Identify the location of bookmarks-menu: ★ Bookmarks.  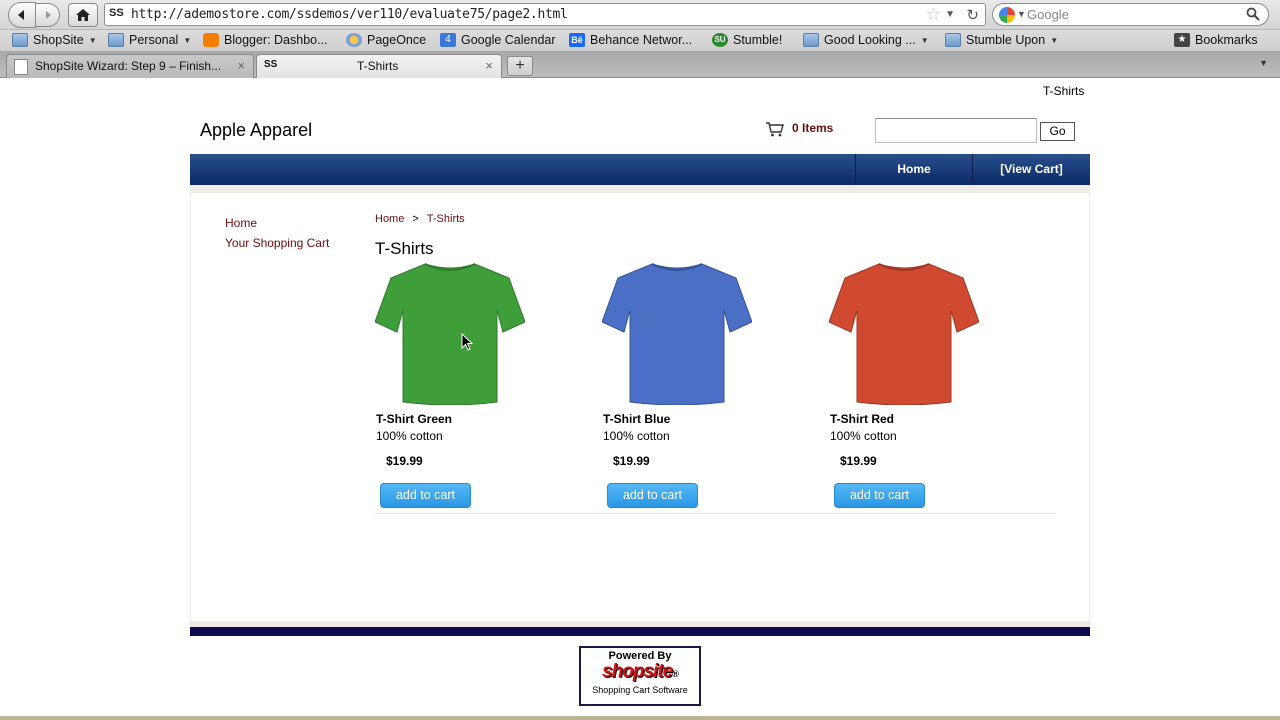
(1216, 40).